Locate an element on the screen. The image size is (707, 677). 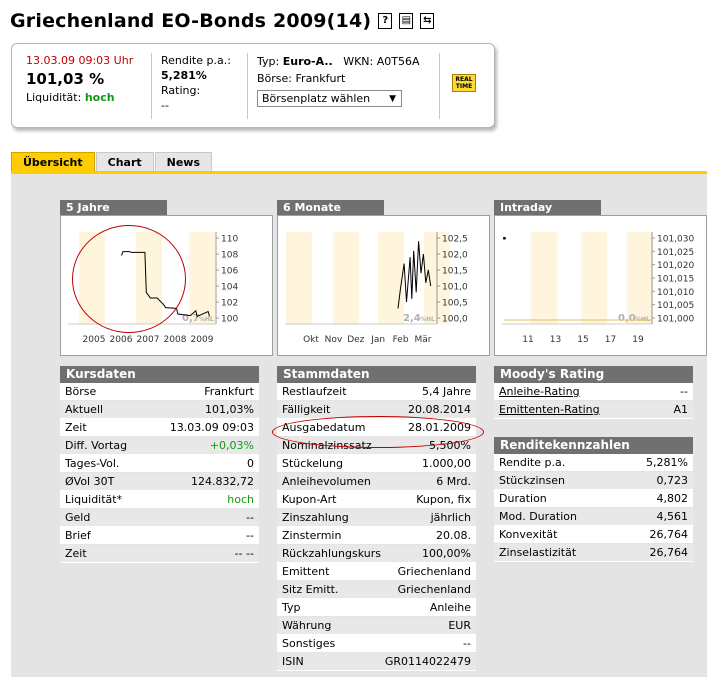
row-value: hoch is located at coordinates (240, 499).